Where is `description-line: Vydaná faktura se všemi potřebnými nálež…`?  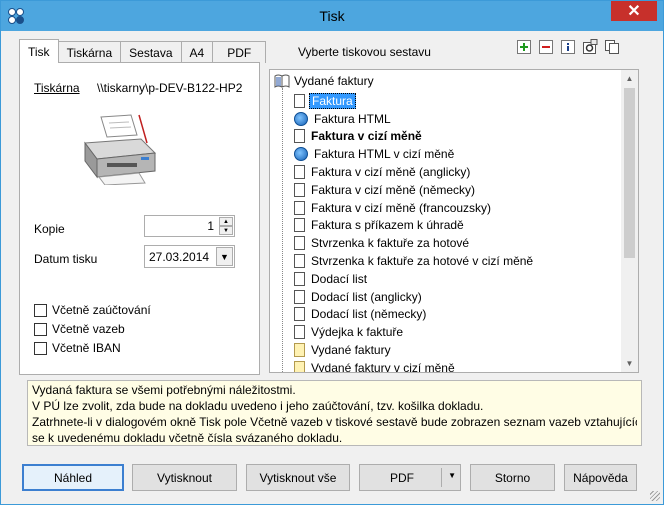 description-line: Vydaná faktura se všemi potřebnými nálež… is located at coordinates (164, 390).